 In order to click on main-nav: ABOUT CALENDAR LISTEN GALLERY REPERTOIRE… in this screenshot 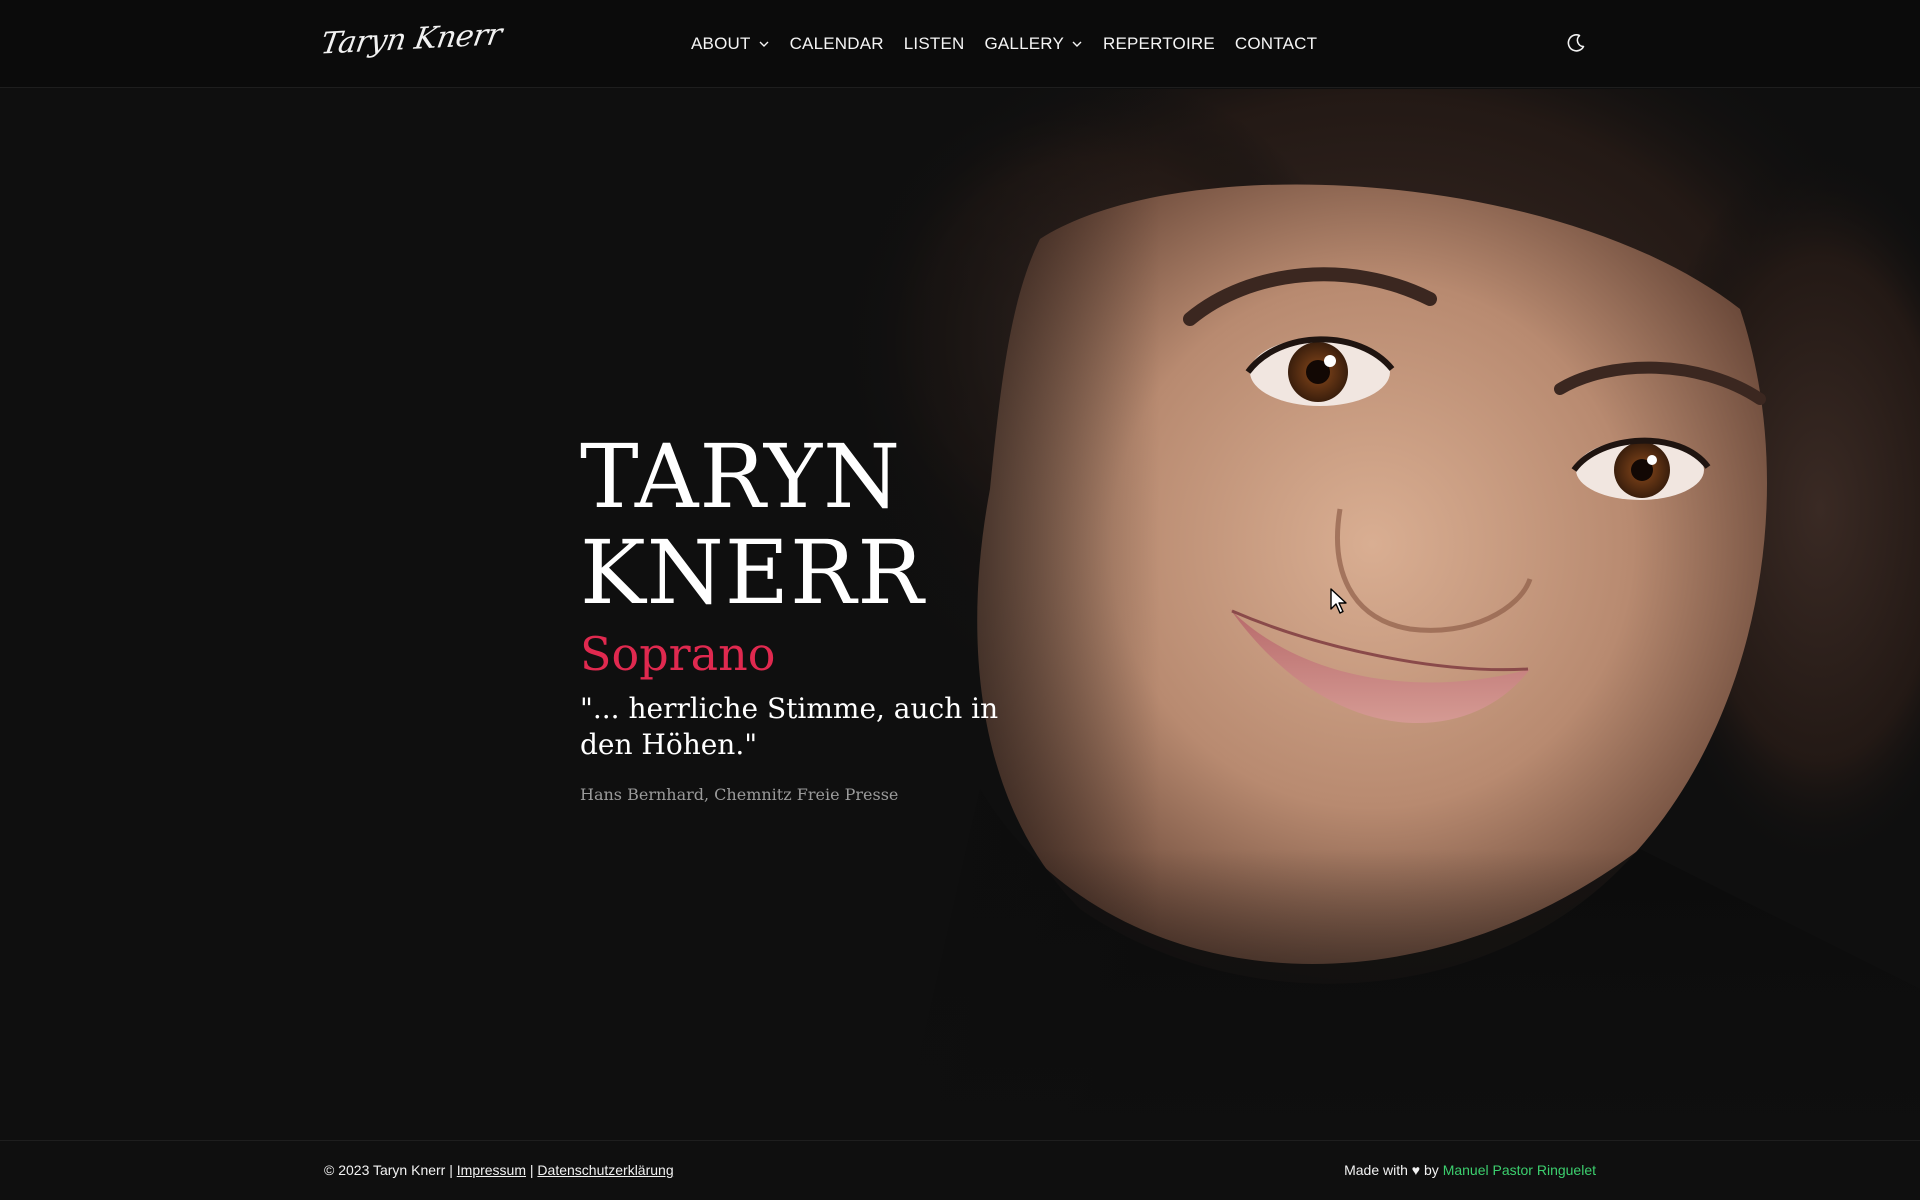, I will do `click(1014, 44)`.